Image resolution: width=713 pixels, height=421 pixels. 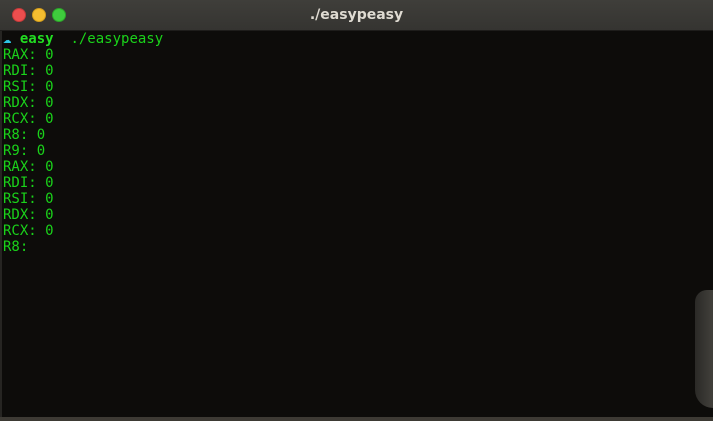 What do you see at coordinates (16, 247) in the screenshot?
I see `output-line: R8:` at bounding box center [16, 247].